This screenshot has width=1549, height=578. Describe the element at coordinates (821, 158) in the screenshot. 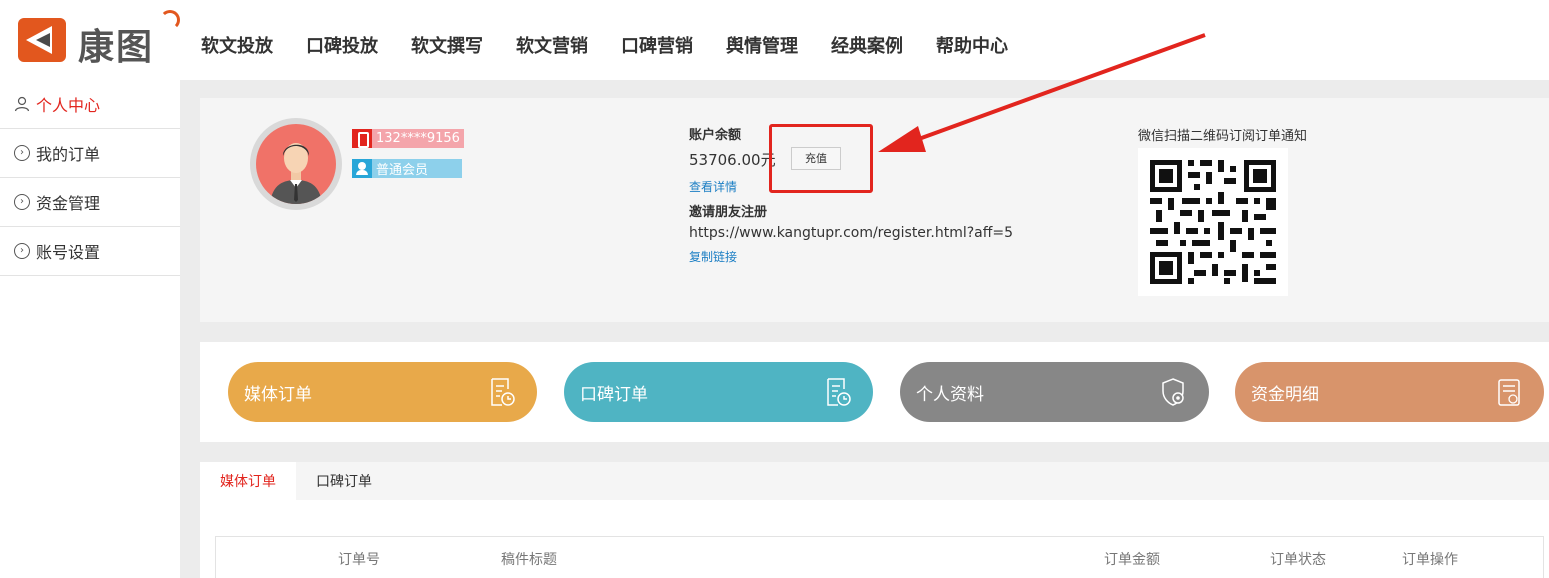

I see `annotation-highlight-box` at that location.